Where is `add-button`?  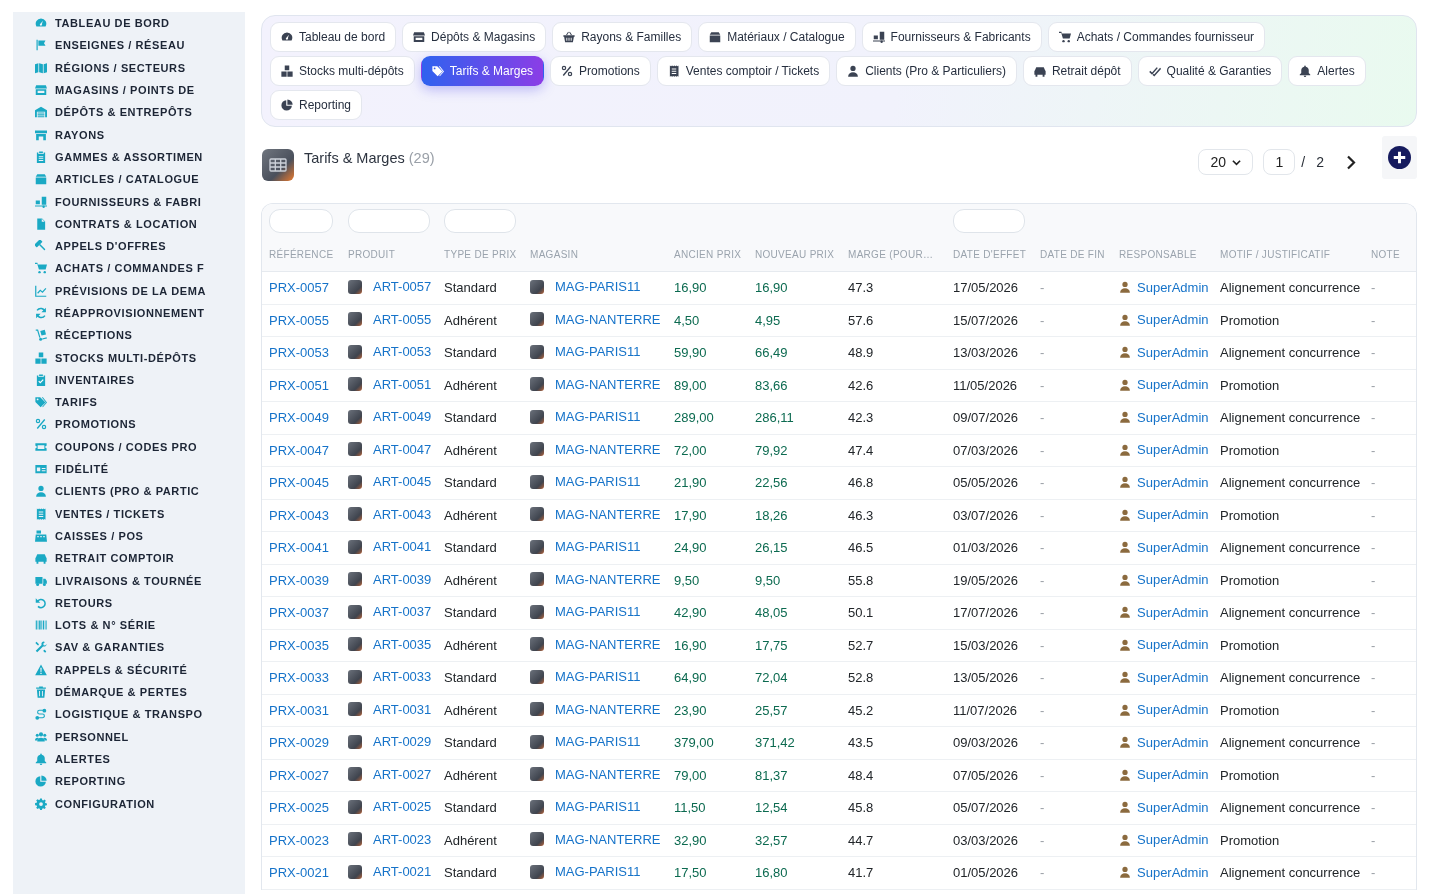 add-button is located at coordinates (1399, 157).